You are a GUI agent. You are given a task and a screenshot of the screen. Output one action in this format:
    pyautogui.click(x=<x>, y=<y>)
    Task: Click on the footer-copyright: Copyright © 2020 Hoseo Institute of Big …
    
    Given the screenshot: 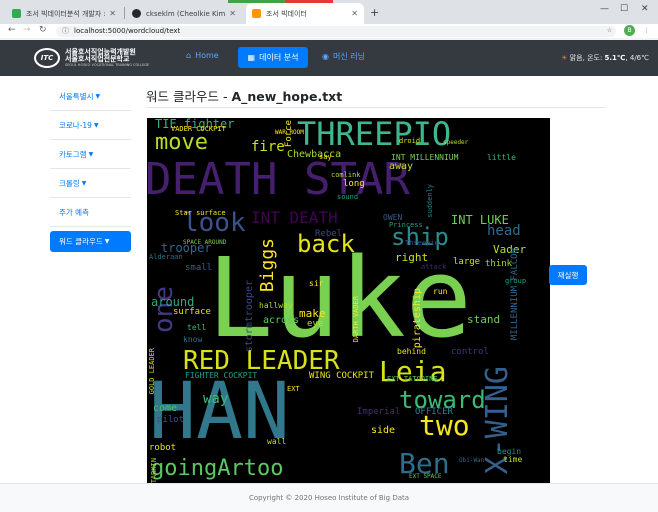 What is the action you would take?
    pyautogui.click(x=329, y=498)
    